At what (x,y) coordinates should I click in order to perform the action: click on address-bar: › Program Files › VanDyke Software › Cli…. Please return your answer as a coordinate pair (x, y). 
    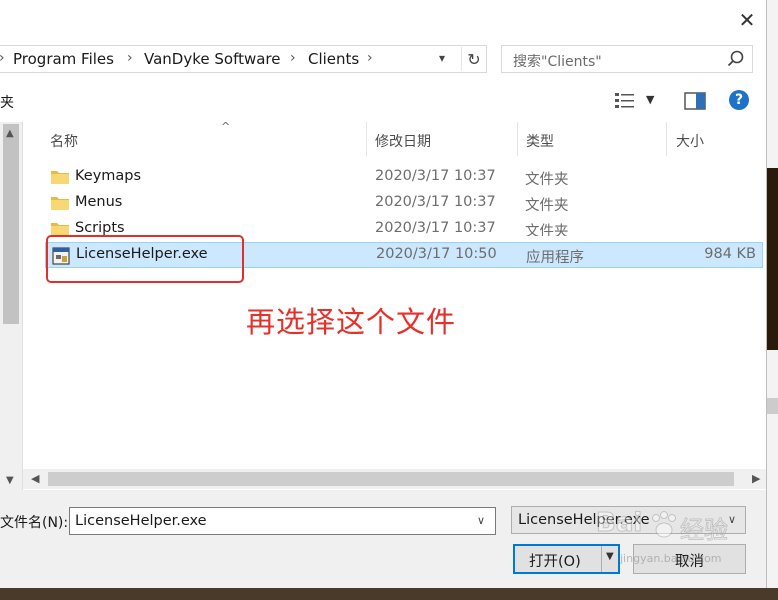
    Looking at the image, I should click on (243, 59).